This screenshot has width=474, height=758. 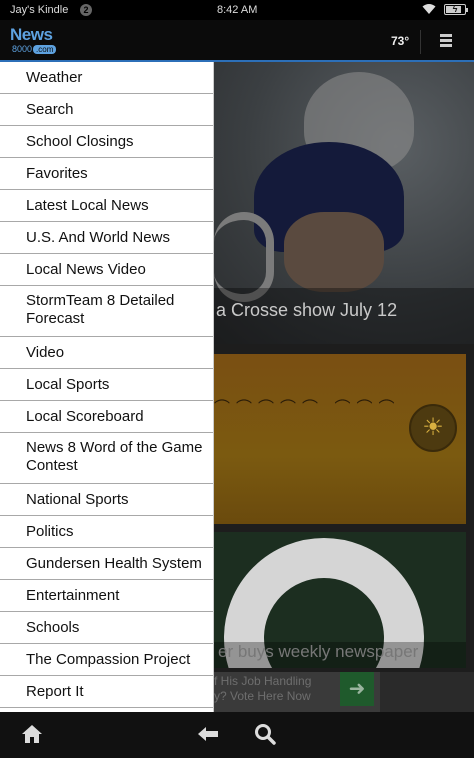 I want to click on drawer-item-label: School Closings, so click(x=80, y=141).